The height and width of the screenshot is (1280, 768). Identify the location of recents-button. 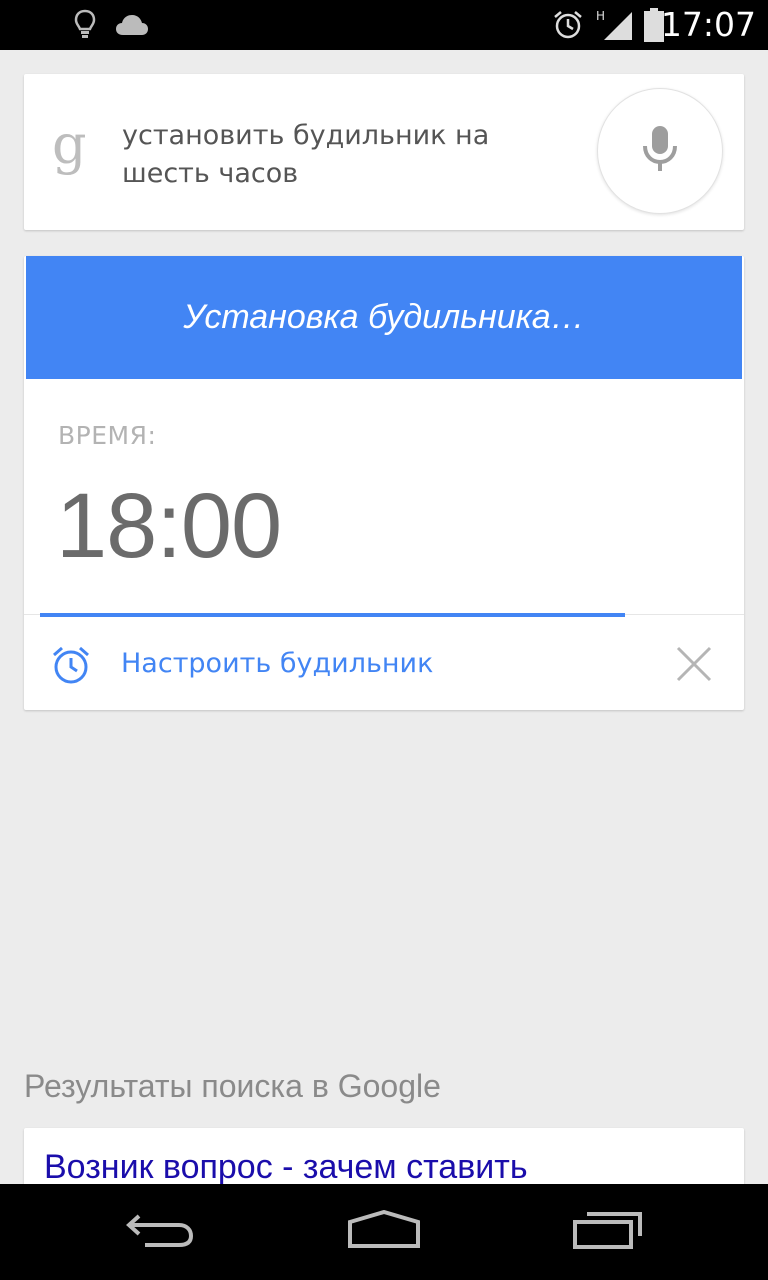
(608, 1232).